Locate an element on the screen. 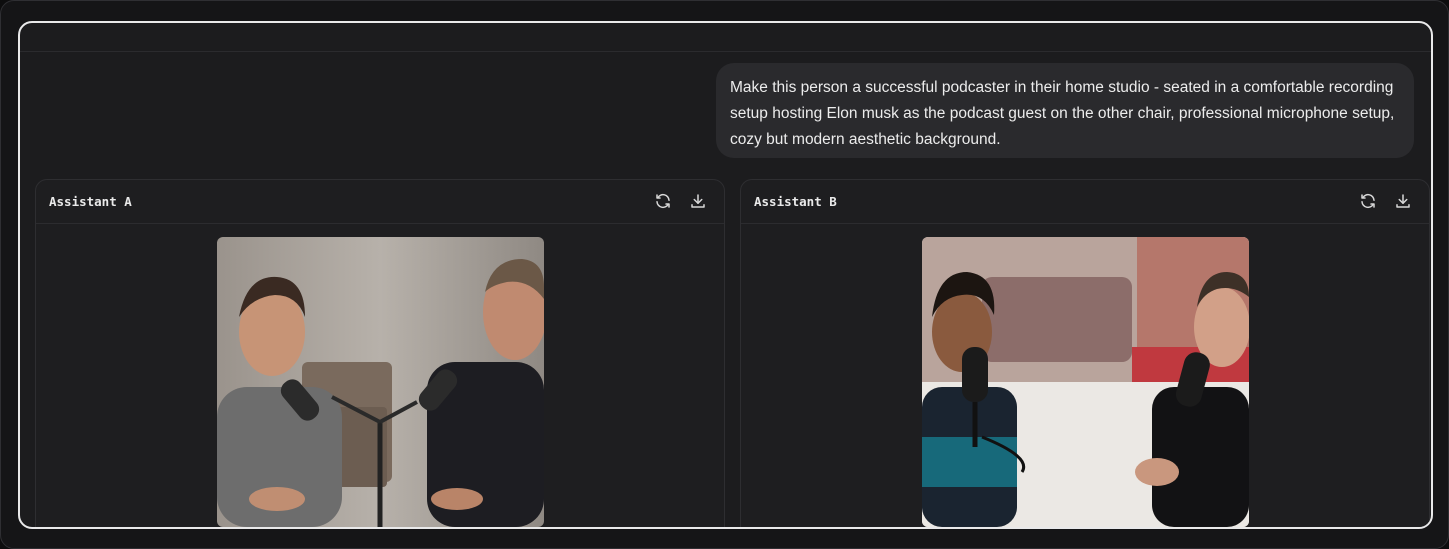  assistant-a-header: Assistant A is located at coordinates (380, 202).